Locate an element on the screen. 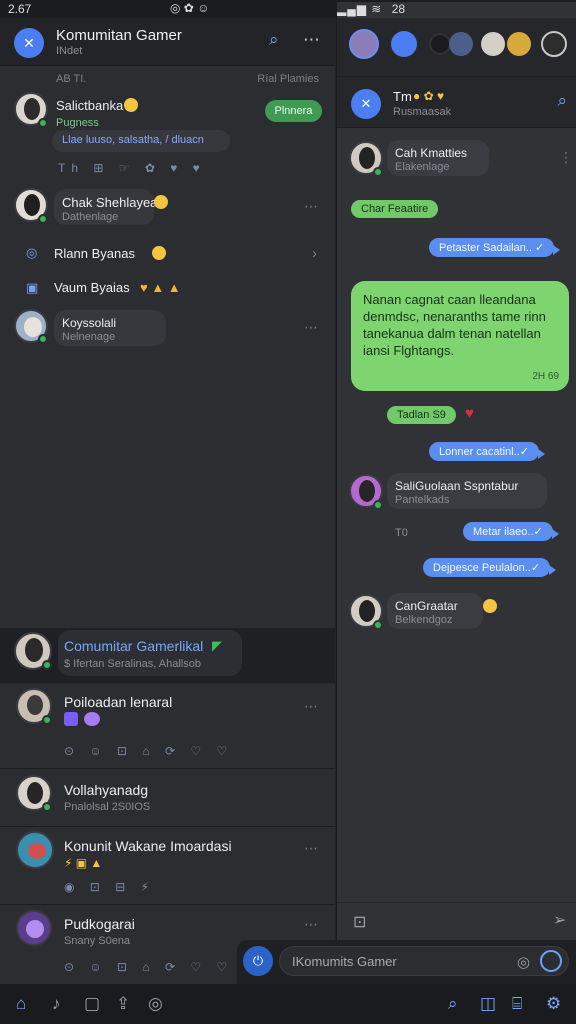  share-icon: ⇪ is located at coordinates (123, 1004).